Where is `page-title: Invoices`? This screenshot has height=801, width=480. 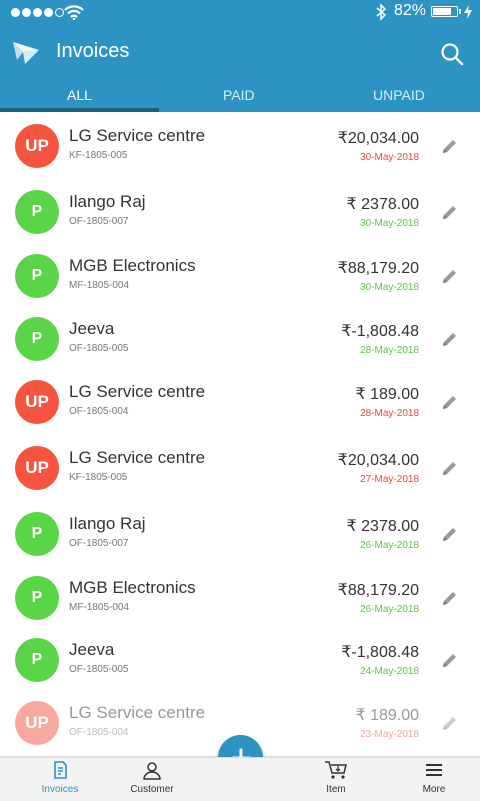 page-title: Invoices is located at coordinates (93, 51).